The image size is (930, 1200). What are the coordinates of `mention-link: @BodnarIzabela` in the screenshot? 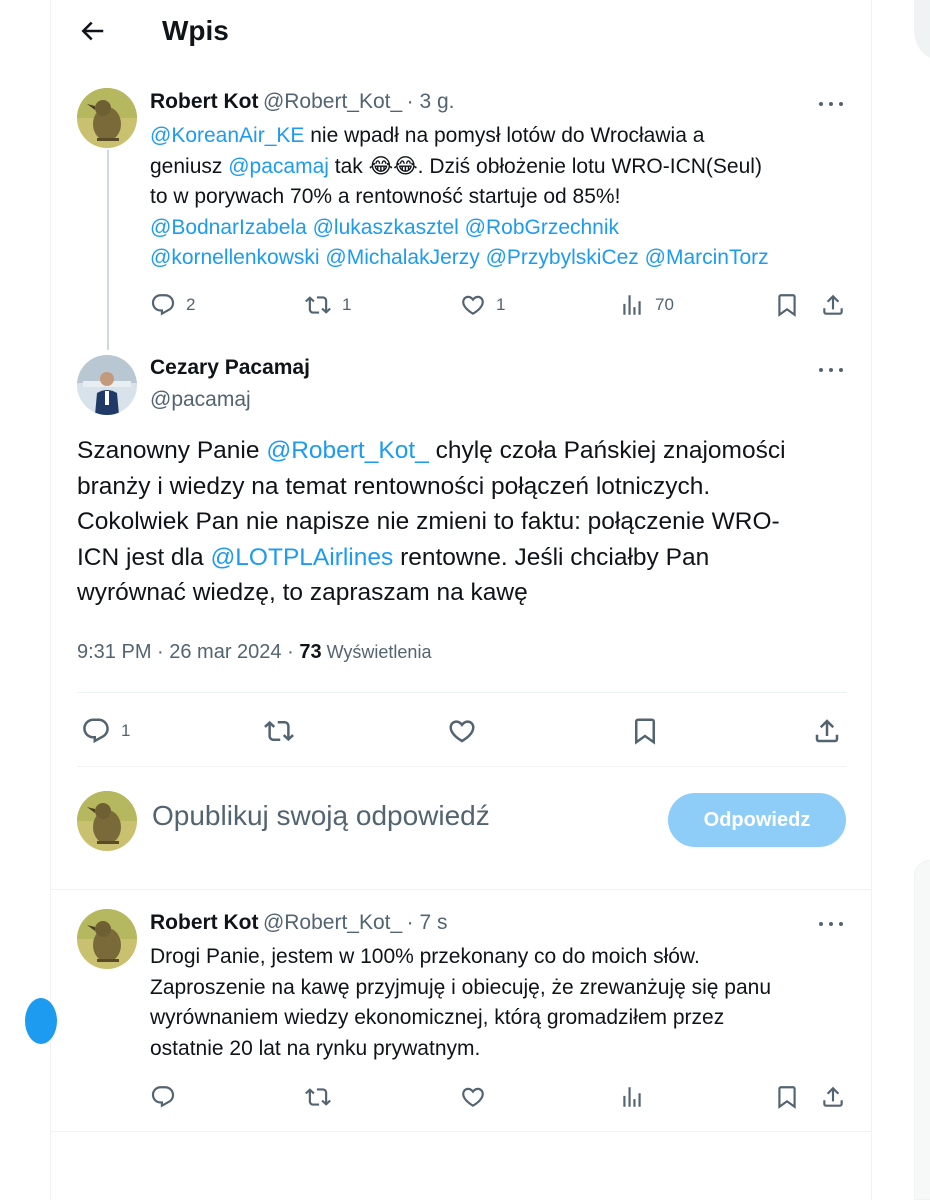 It's located at (228, 227).